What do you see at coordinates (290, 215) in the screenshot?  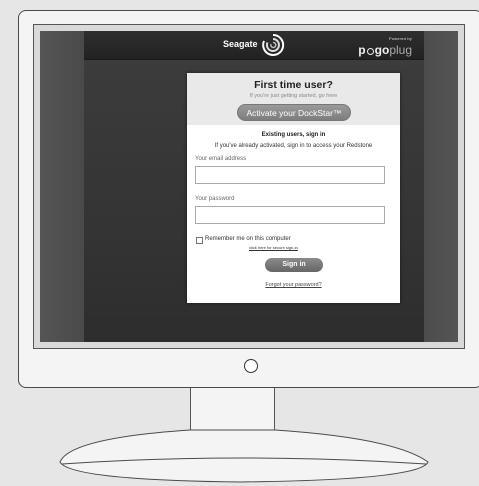 I see `password-field` at bounding box center [290, 215].